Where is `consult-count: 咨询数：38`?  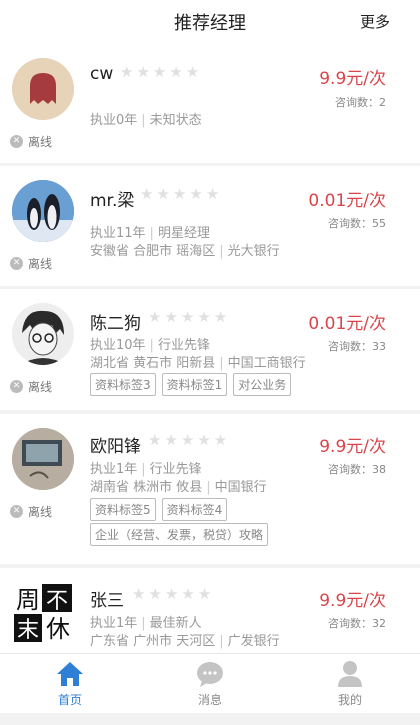
consult-count: 咨询数：38 is located at coordinates (357, 469).